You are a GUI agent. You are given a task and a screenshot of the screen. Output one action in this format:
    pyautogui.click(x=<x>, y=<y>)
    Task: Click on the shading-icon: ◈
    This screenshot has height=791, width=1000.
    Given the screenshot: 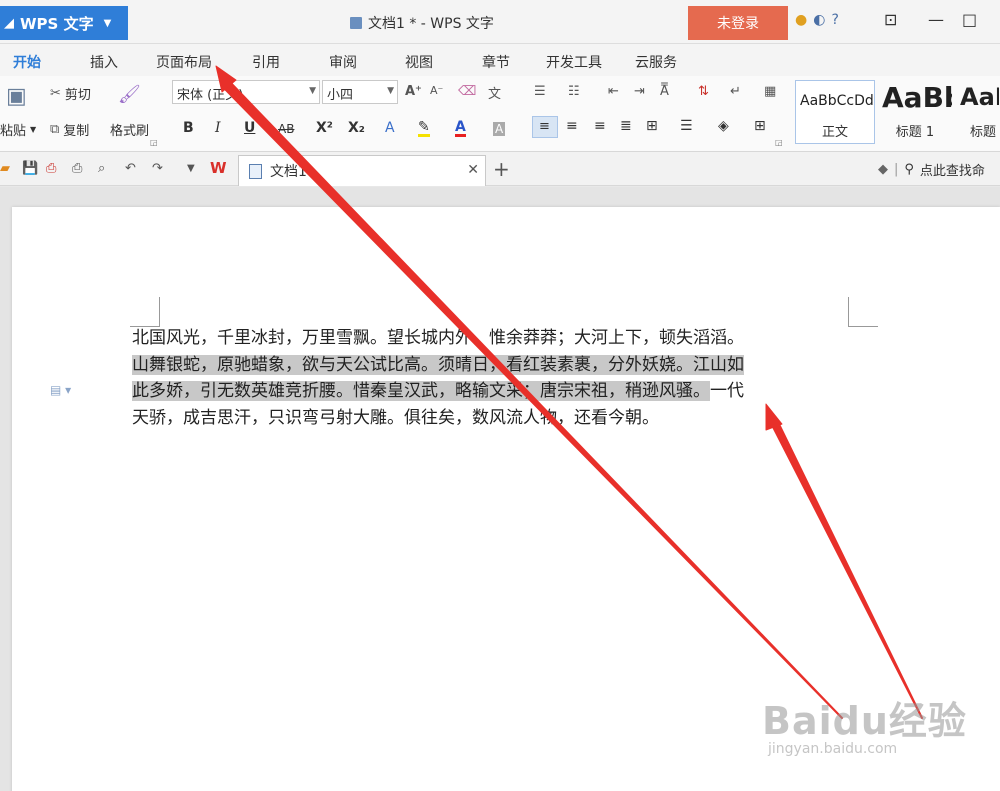 What is the action you would take?
    pyautogui.click(x=723, y=126)
    